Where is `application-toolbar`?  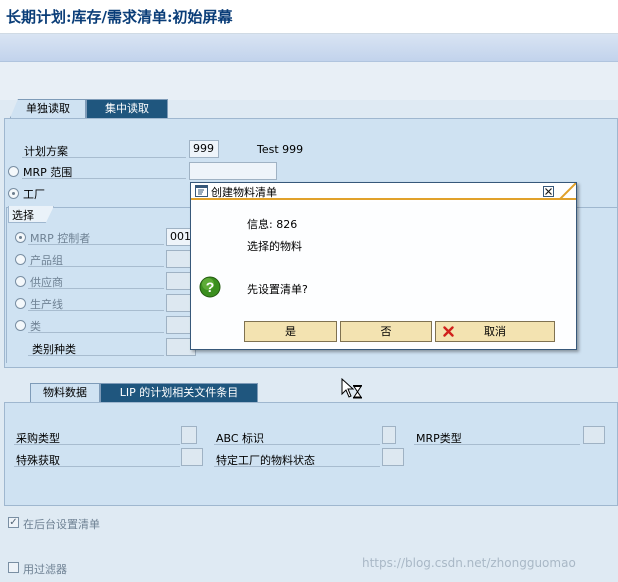
application-toolbar is located at coordinates (309, 48).